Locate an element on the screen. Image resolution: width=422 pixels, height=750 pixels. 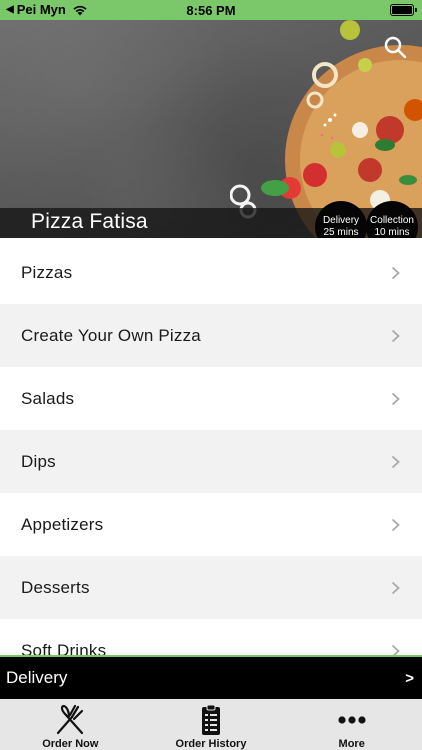
menu-item-dips: Dips is located at coordinates (211, 461).